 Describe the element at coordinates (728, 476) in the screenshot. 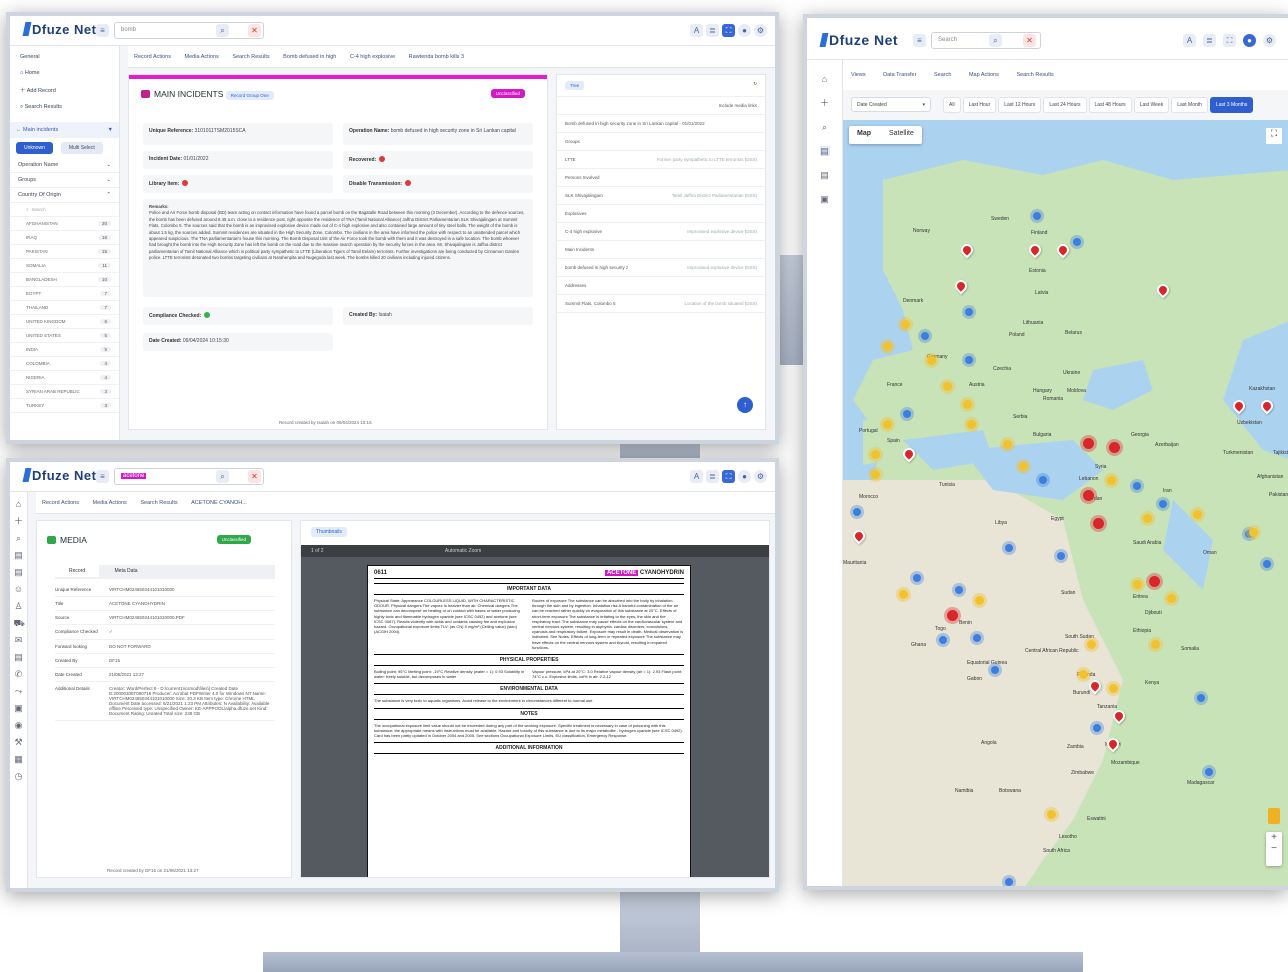

I see `fullscreen-icon: ⛶` at that location.